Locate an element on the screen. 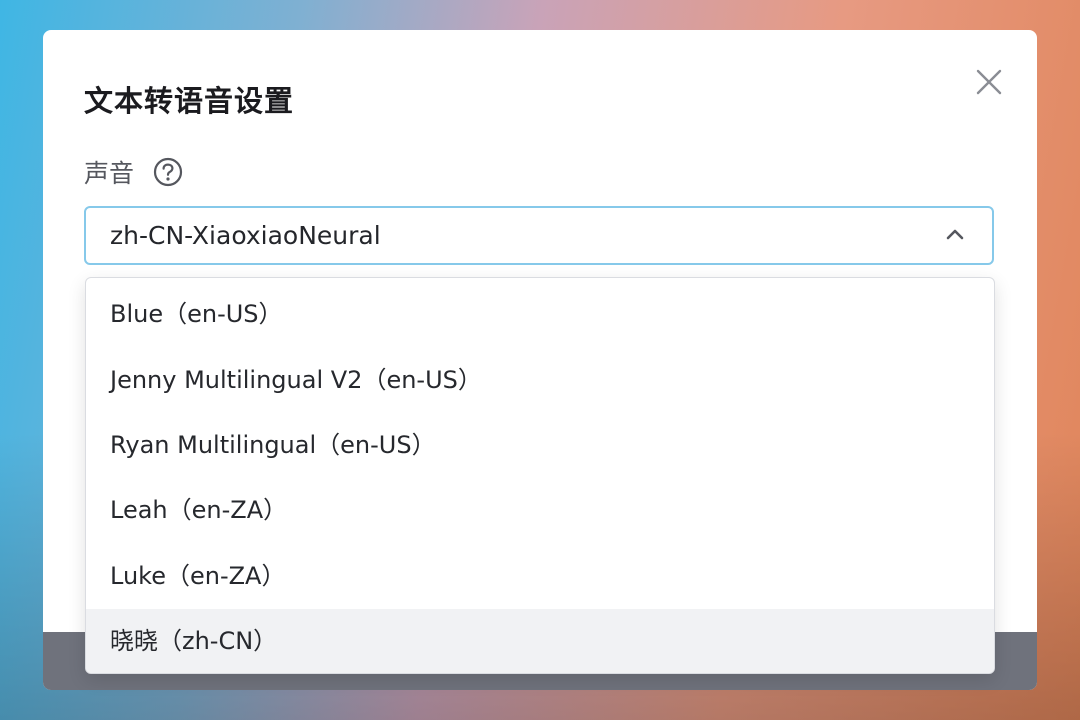 Image resolution: width=1080 pixels, height=720 pixels. close-button is located at coordinates (989, 82).